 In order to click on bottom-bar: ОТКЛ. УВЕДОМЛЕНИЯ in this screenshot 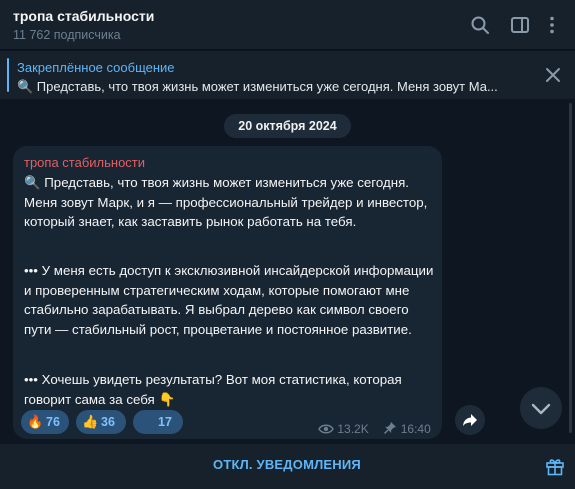, I will do `click(287, 466)`.